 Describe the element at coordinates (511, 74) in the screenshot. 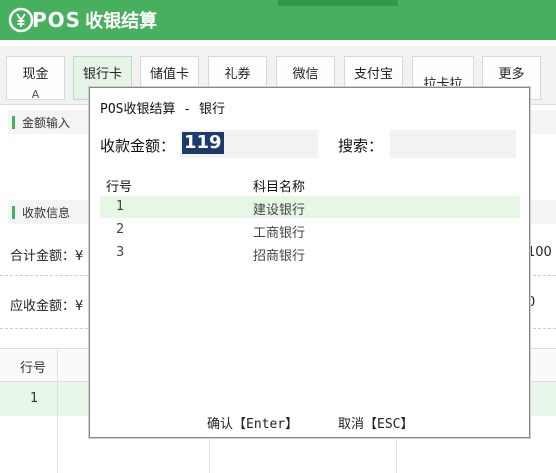

I see `tab-label: 更多` at that location.